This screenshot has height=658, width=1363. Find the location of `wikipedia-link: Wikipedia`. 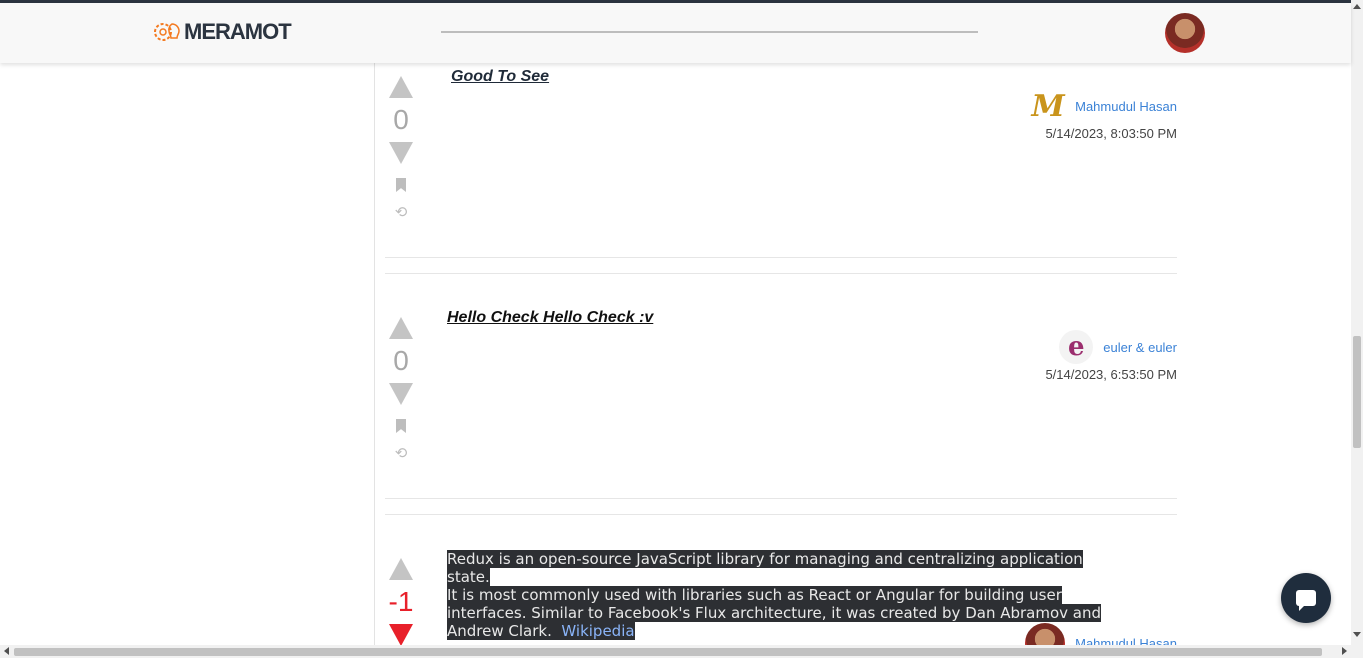

wikipedia-link: Wikipedia is located at coordinates (598, 631).